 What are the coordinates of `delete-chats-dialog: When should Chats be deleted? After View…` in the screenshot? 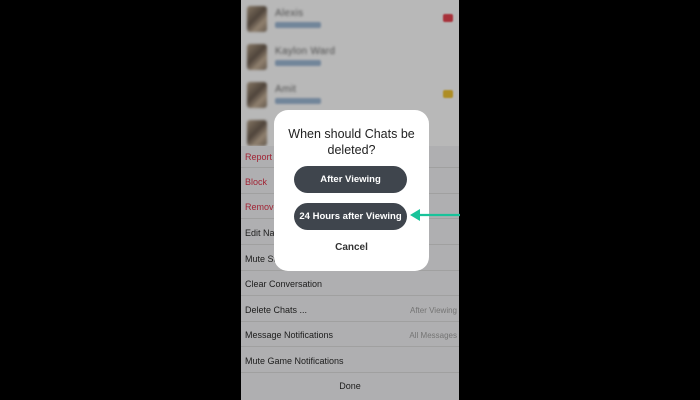 It's located at (351, 190).